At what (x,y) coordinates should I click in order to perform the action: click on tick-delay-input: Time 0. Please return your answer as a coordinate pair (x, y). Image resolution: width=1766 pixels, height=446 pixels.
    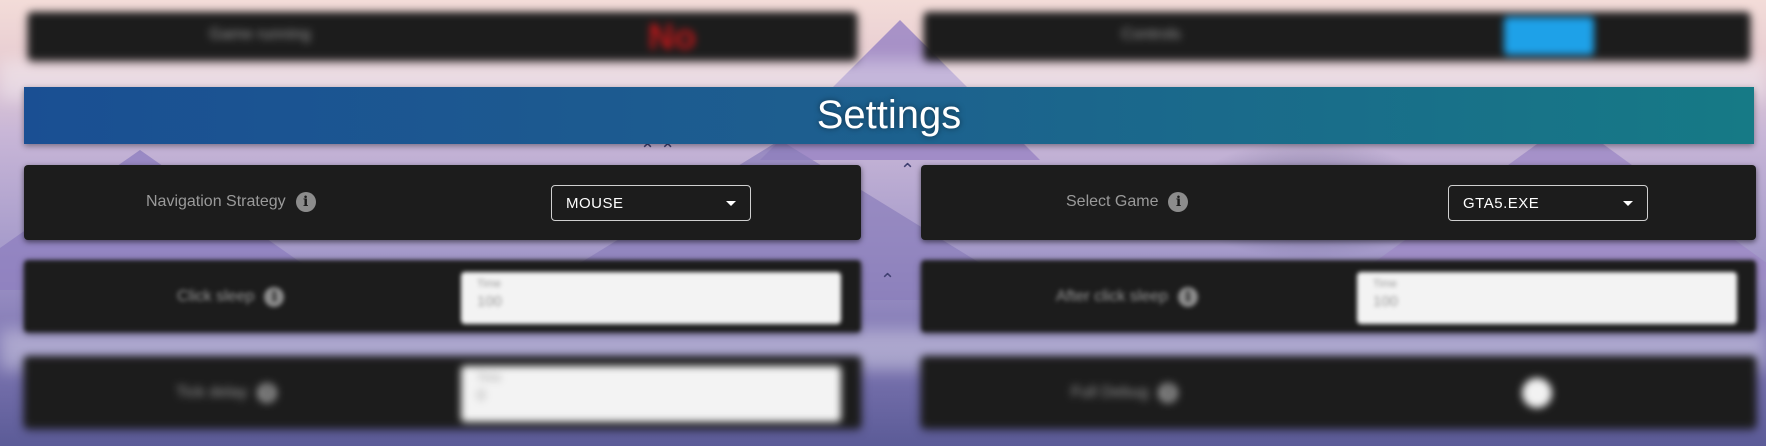
    Looking at the image, I should click on (651, 394).